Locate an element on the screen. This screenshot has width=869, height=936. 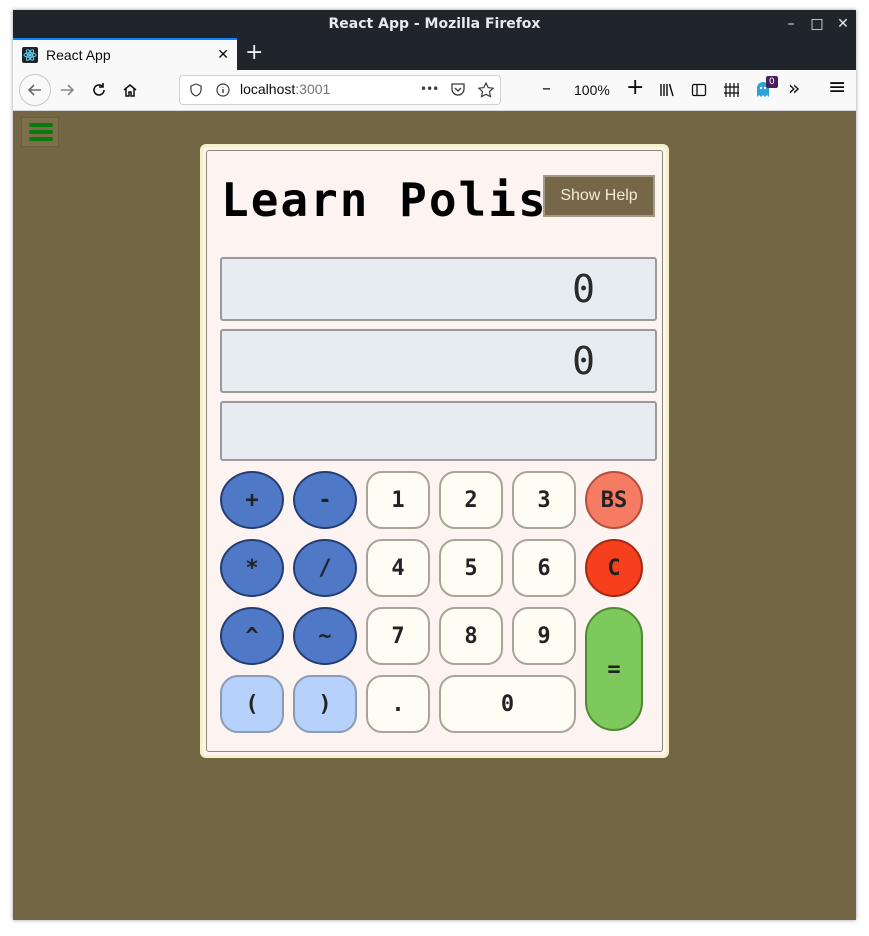
page-actions-icon: ••• is located at coordinates (429, 89).